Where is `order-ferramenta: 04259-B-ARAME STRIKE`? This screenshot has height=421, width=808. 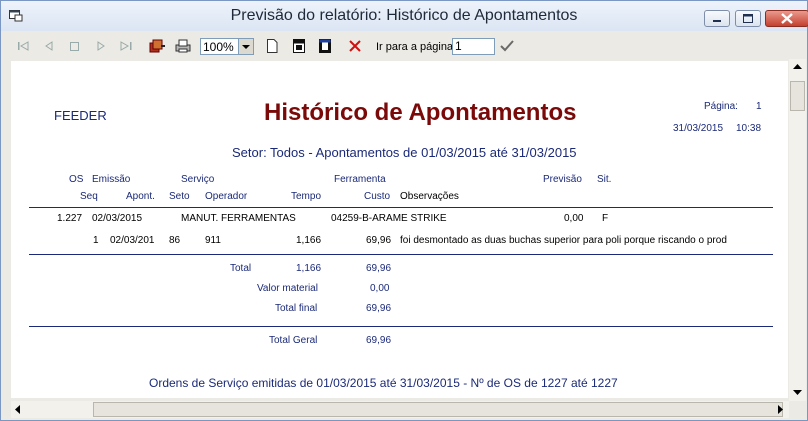
order-ferramenta: 04259-B-ARAME STRIKE is located at coordinates (389, 218).